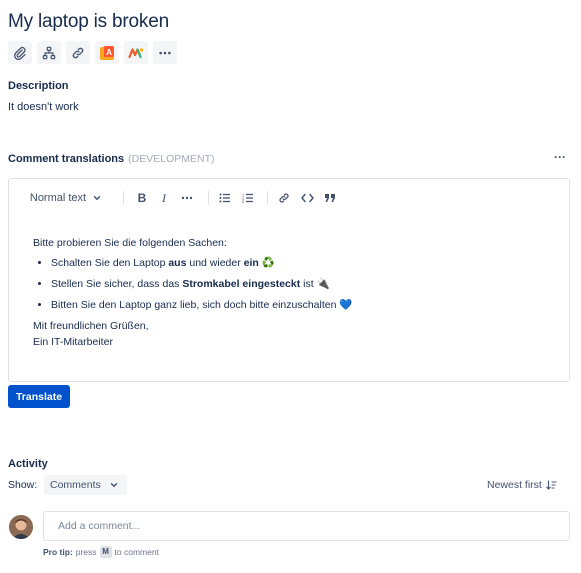 The width and height of the screenshot is (581, 573). Describe the element at coordinates (58, 198) in the screenshot. I see `text-style-label: Normal text` at that location.